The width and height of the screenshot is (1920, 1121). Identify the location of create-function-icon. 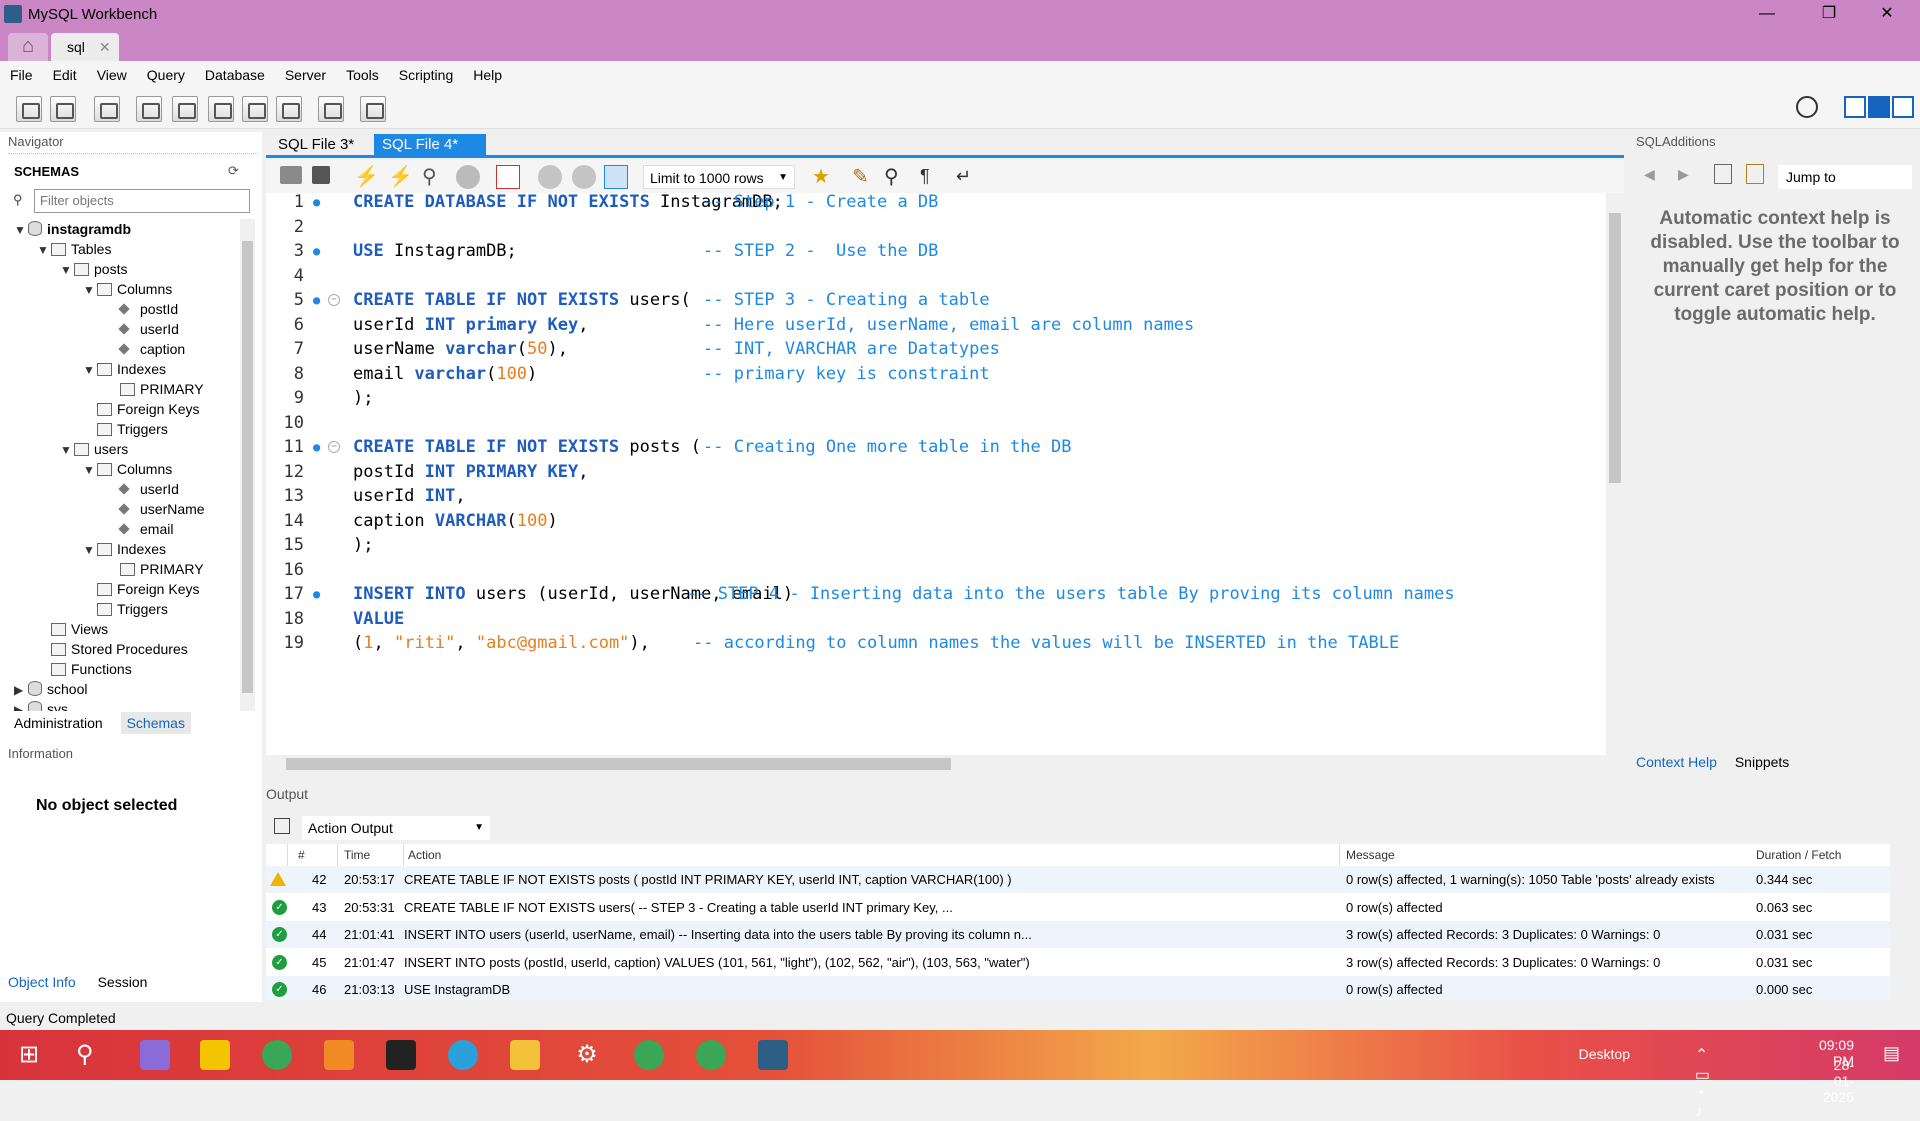
(289, 109).